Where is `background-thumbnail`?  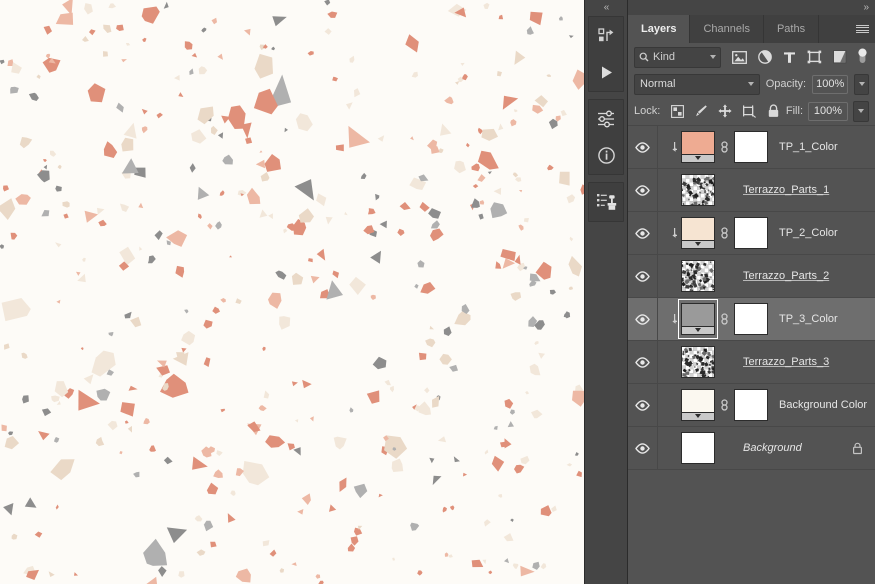 background-thumbnail is located at coordinates (698, 448).